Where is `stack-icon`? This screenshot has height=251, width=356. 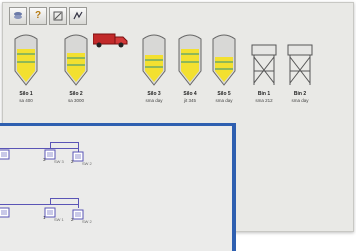 stack-icon is located at coordinates (18, 16).